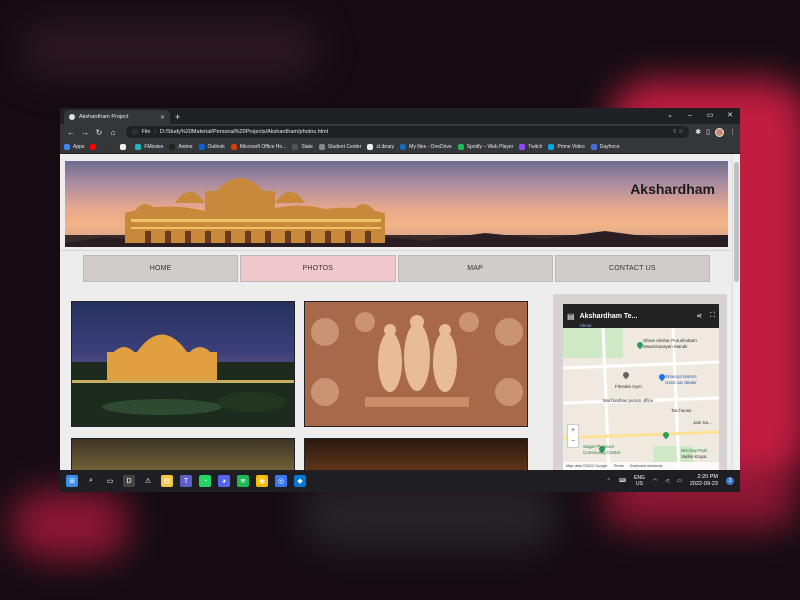 This screenshot has height=600, width=800. I want to click on warning-icon: ⚠, so click(148, 481).